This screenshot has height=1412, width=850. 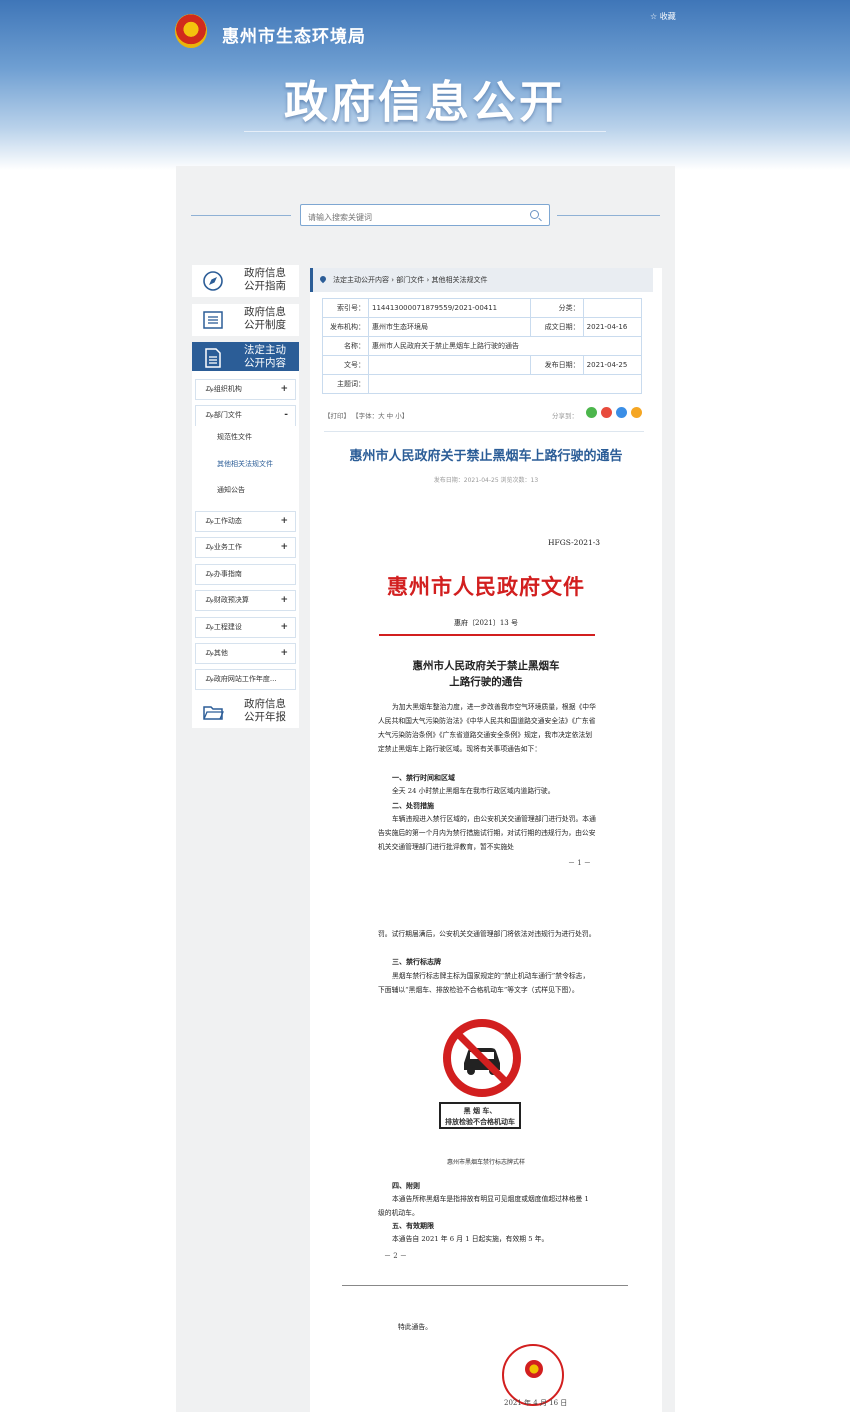 What do you see at coordinates (265, 279) in the screenshot?
I see `sidebar-card-label: 政府信息公开指南` at bounding box center [265, 279].